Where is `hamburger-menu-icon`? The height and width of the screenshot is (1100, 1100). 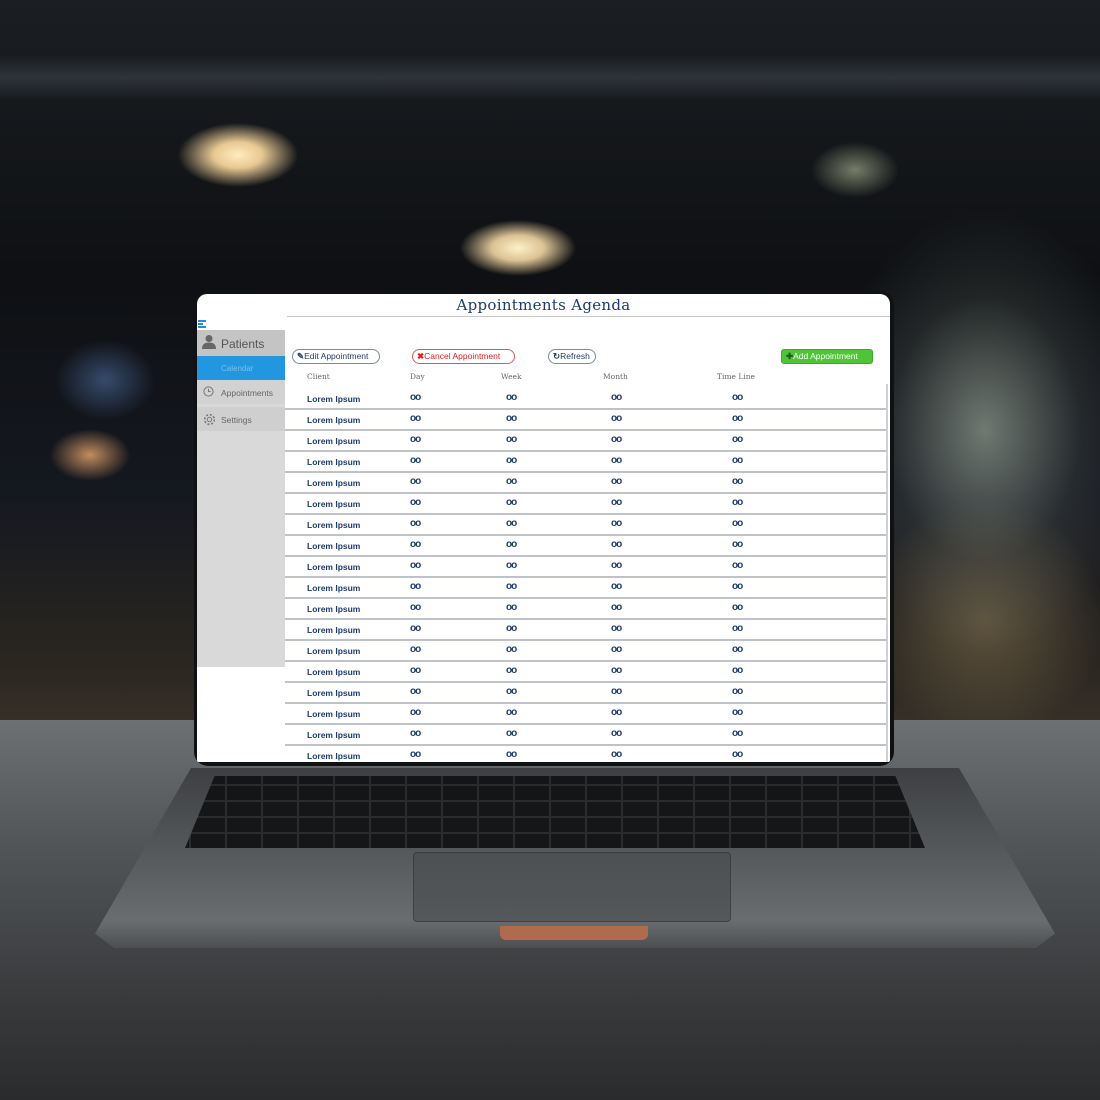 hamburger-menu-icon is located at coordinates (202, 324).